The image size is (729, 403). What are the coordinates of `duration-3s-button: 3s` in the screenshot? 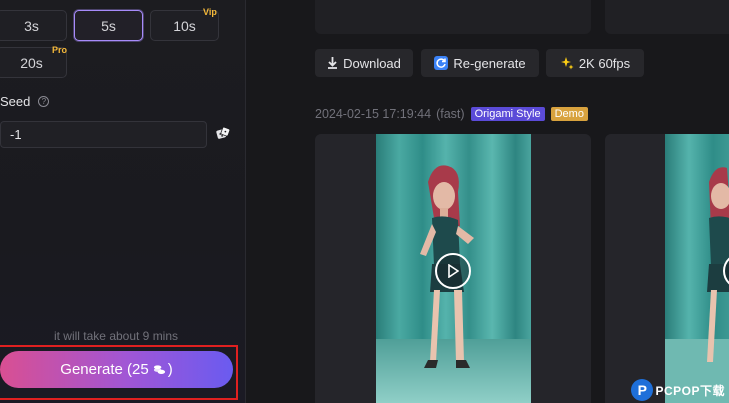 It's located at (33, 25).